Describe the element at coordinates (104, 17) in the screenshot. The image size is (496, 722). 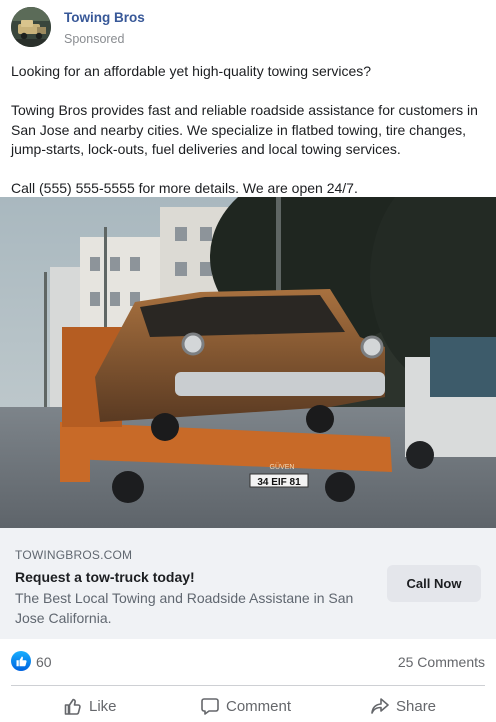
I see `page-name-link: Towing Bros` at that location.